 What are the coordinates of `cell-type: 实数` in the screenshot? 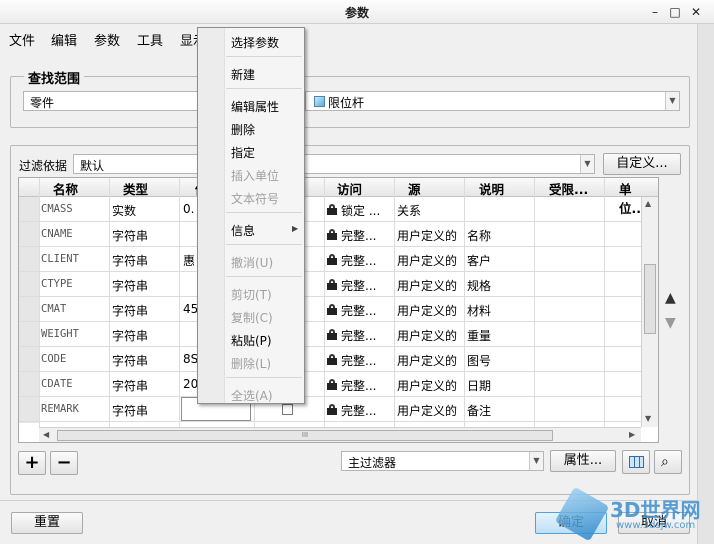 It's located at (124, 210).